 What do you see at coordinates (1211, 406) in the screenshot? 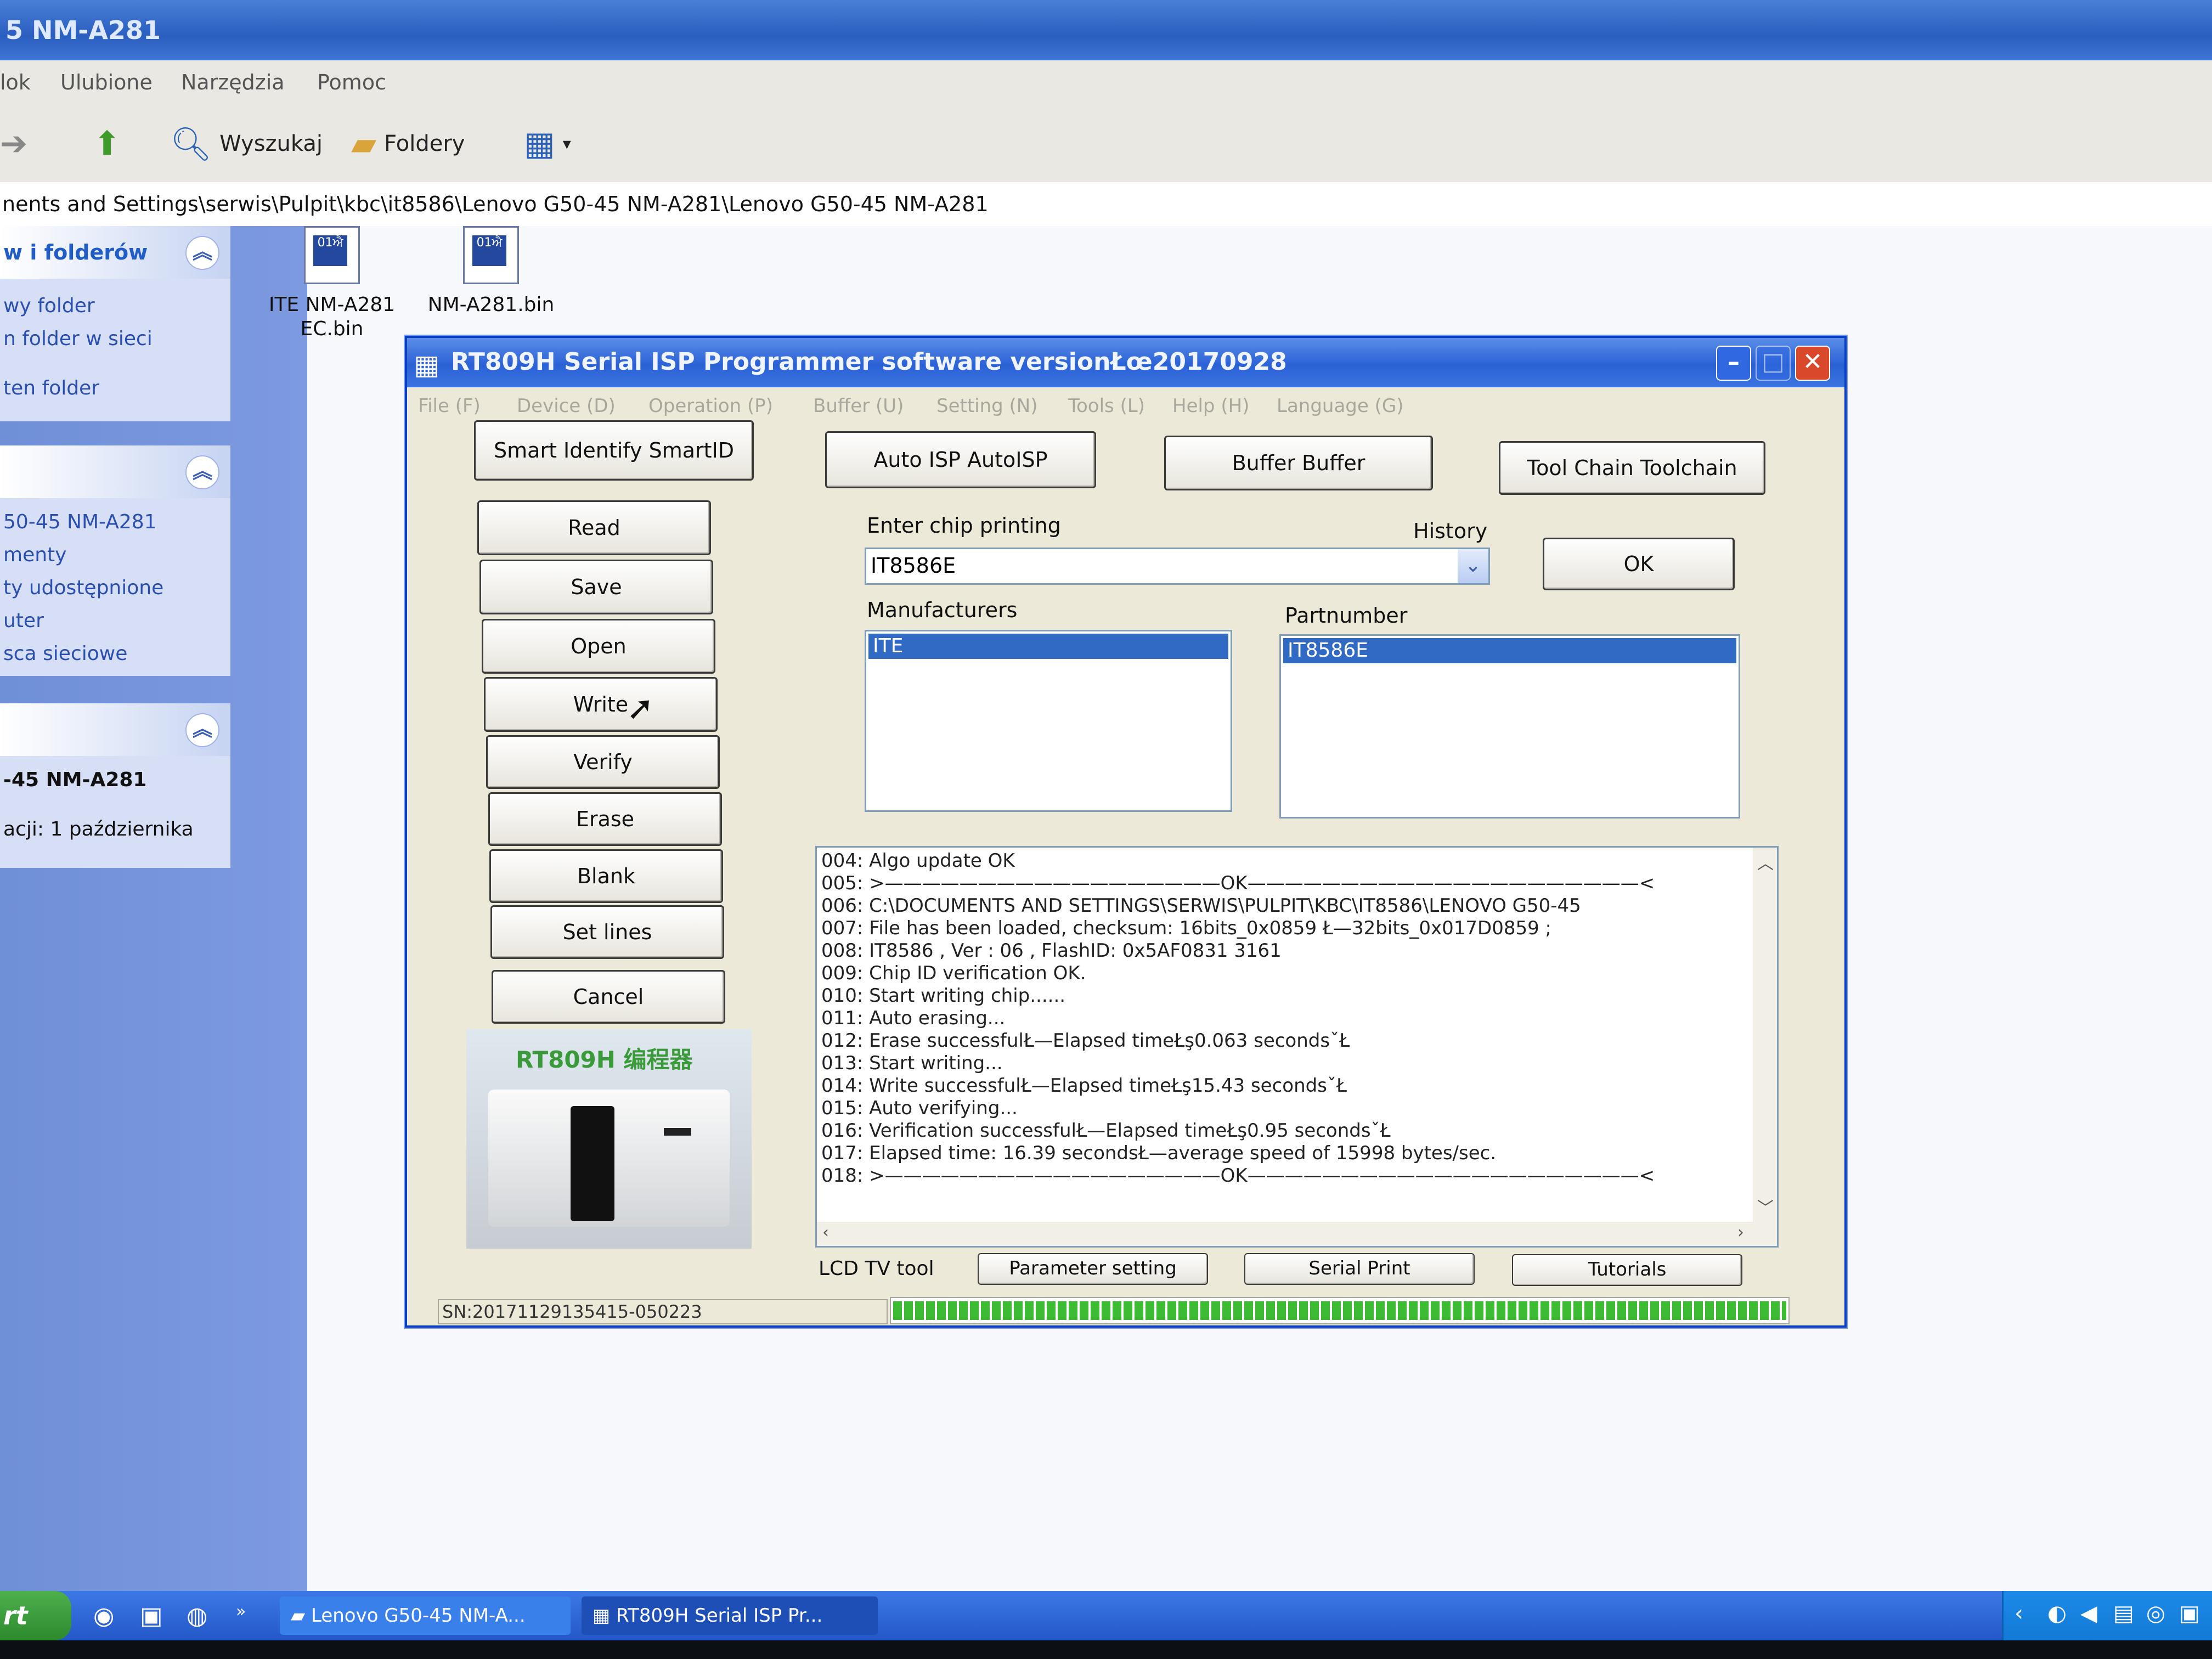
I see `menu-help: Help (H)` at bounding box center [1211, 406].